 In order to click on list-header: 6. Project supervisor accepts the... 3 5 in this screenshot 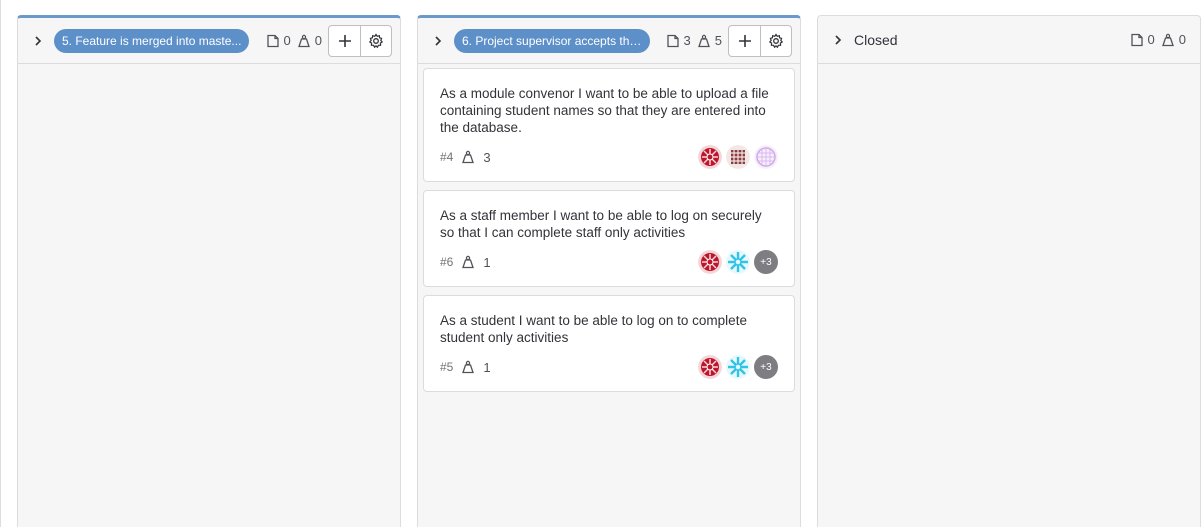, I will do `click(609, 41)`.